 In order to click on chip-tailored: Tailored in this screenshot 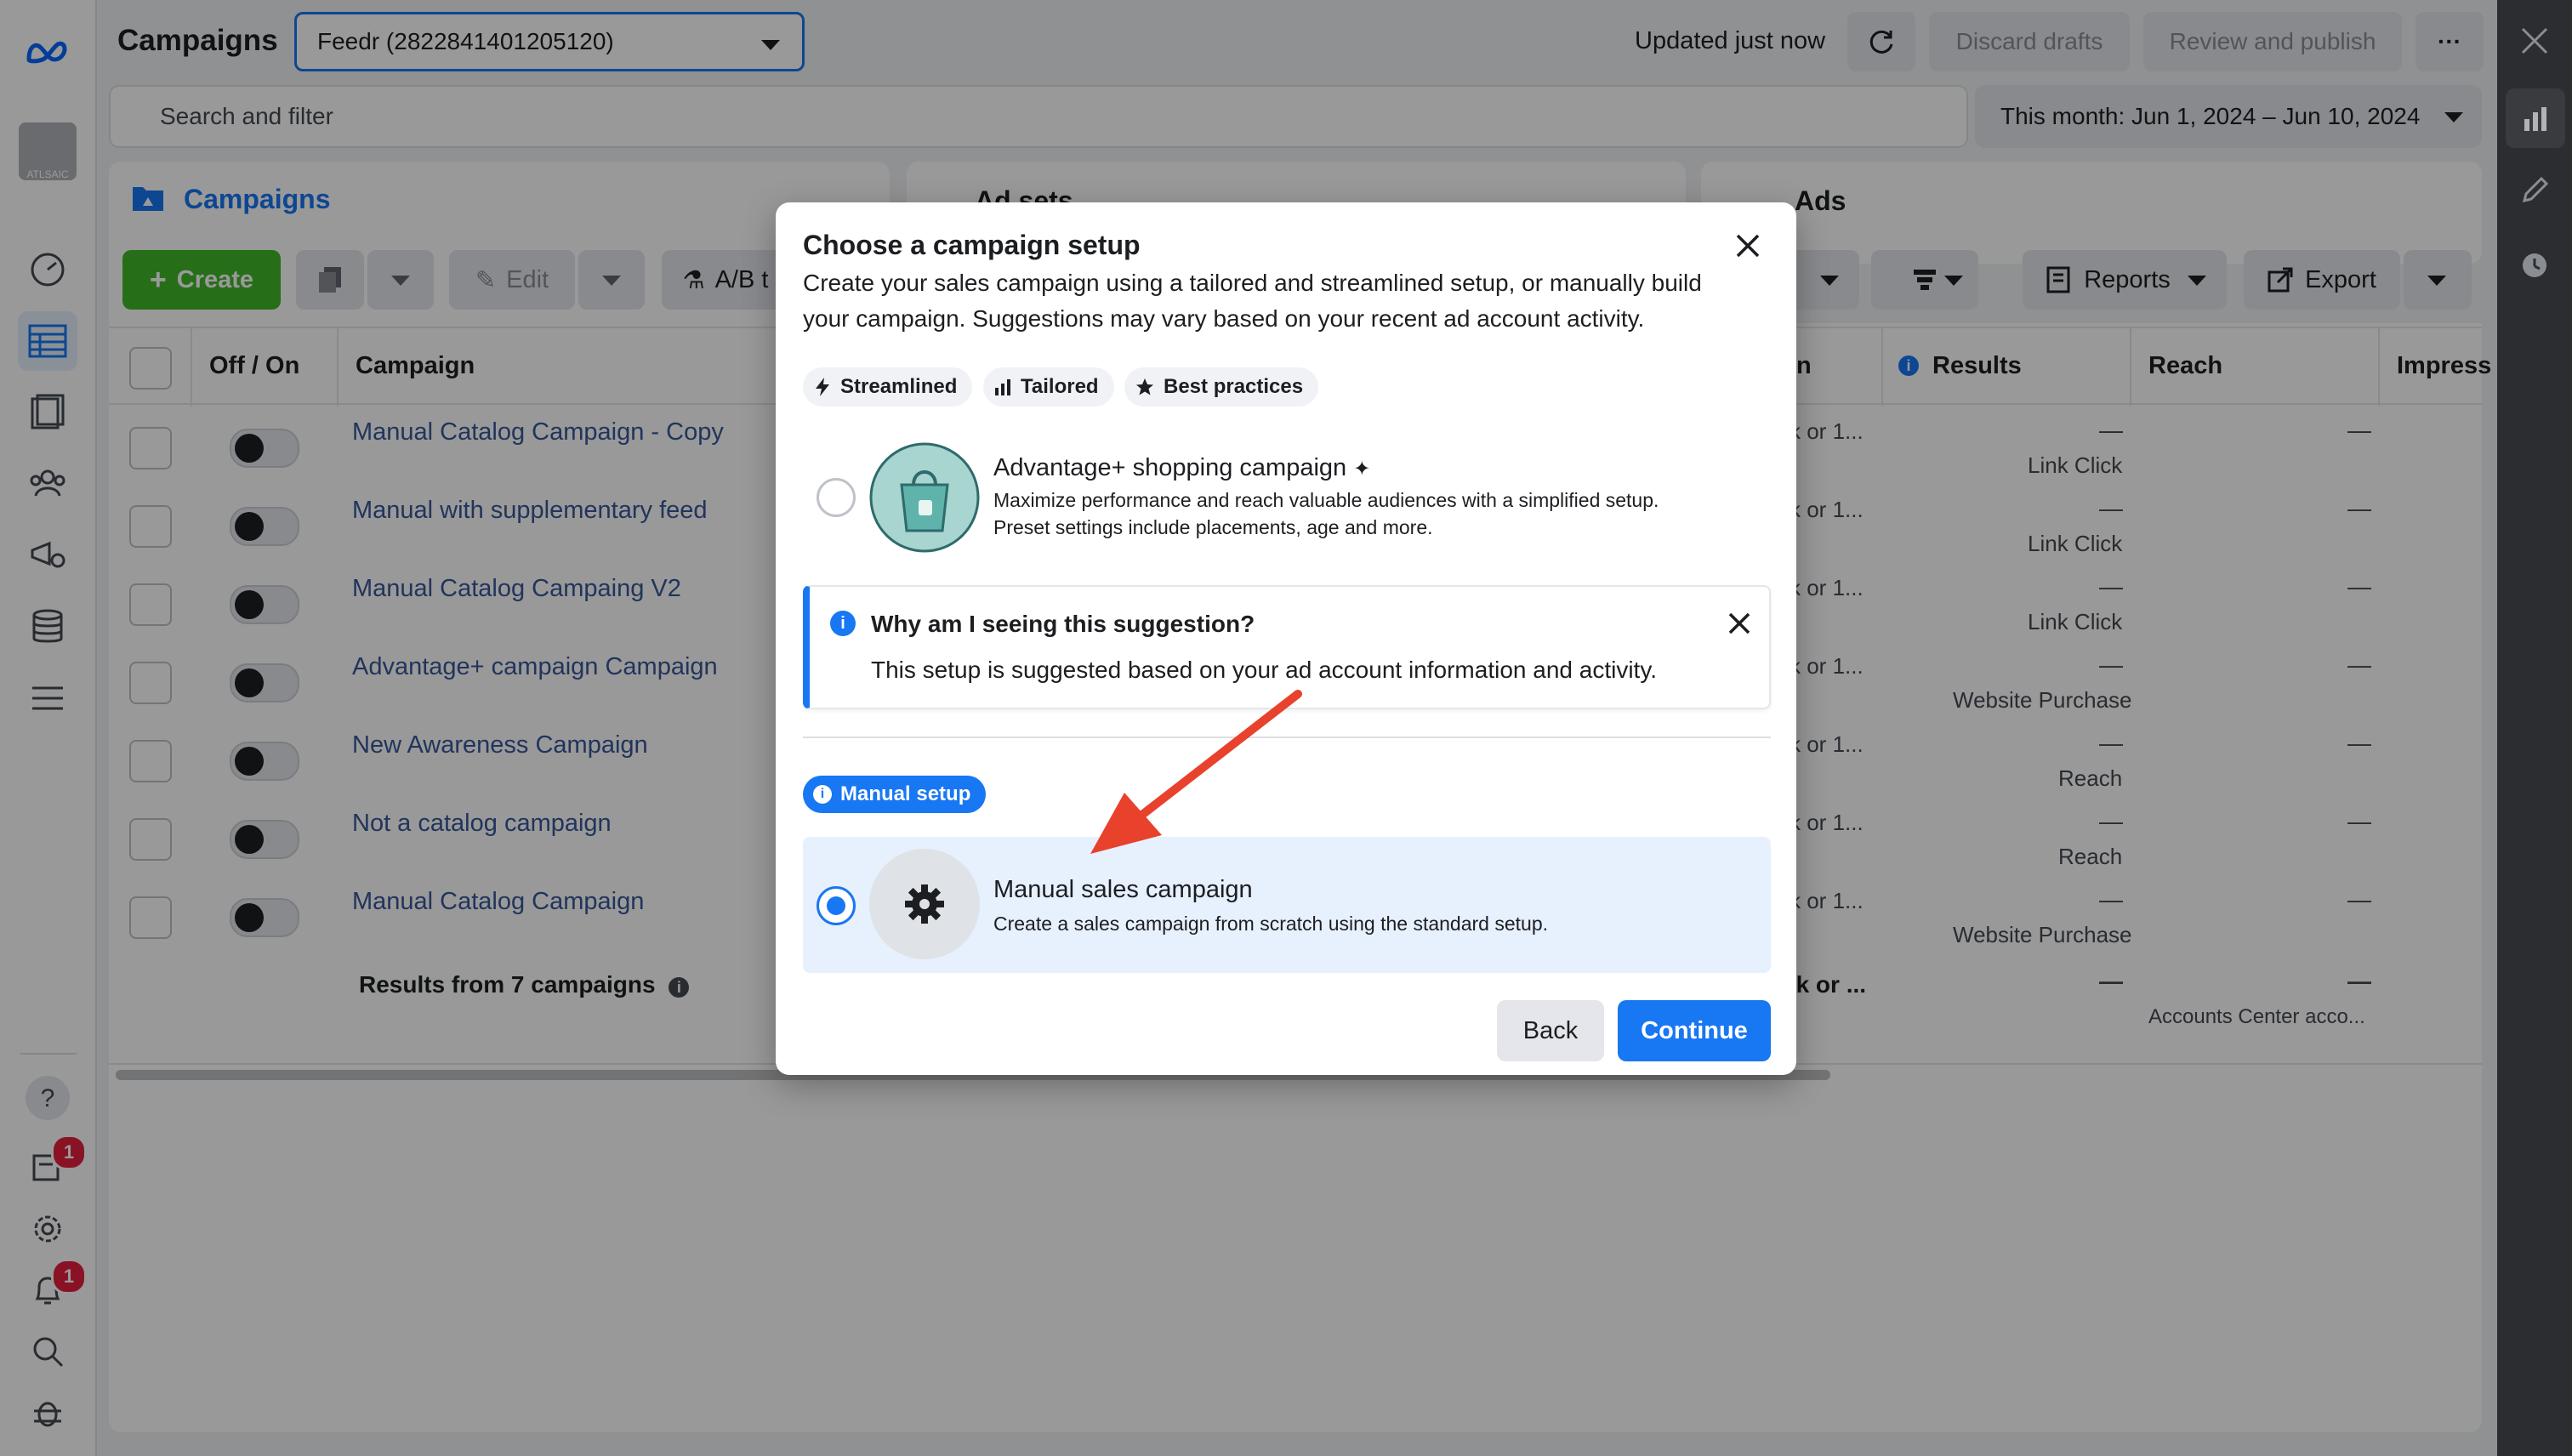, I will do `click(1049, 387)`.